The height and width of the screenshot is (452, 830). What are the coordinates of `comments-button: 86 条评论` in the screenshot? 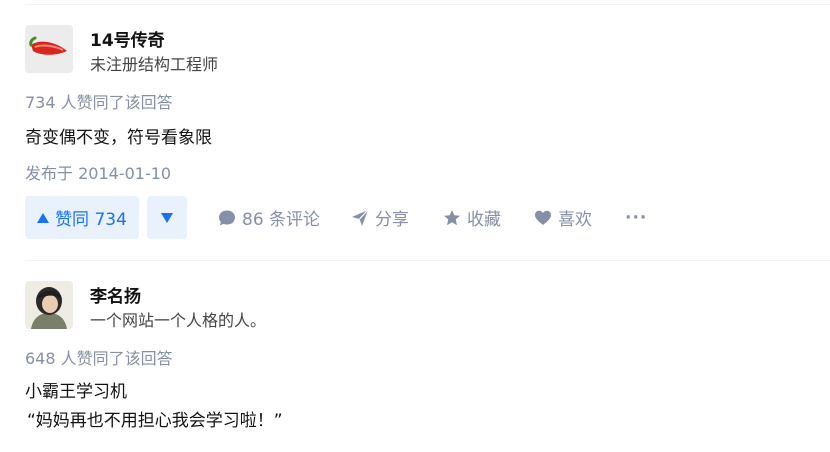 It's located at (269, 217).